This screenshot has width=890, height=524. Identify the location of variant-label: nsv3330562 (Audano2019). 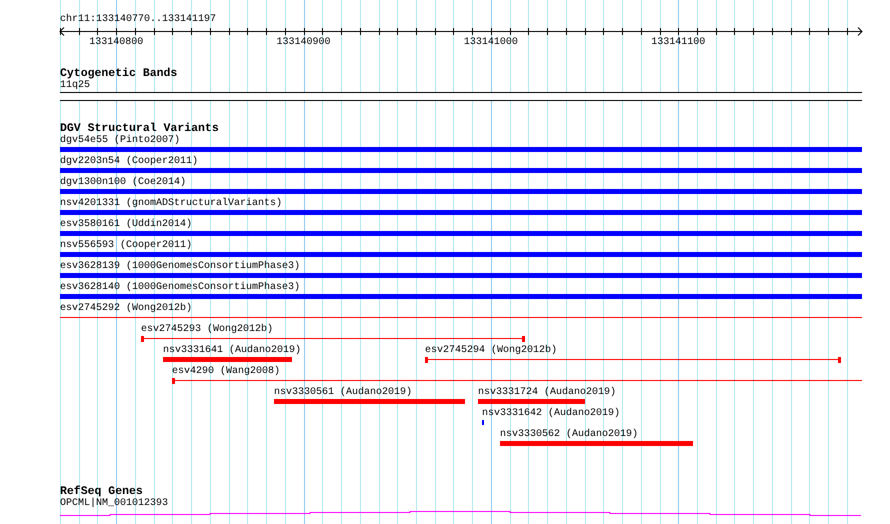
(569, 435).